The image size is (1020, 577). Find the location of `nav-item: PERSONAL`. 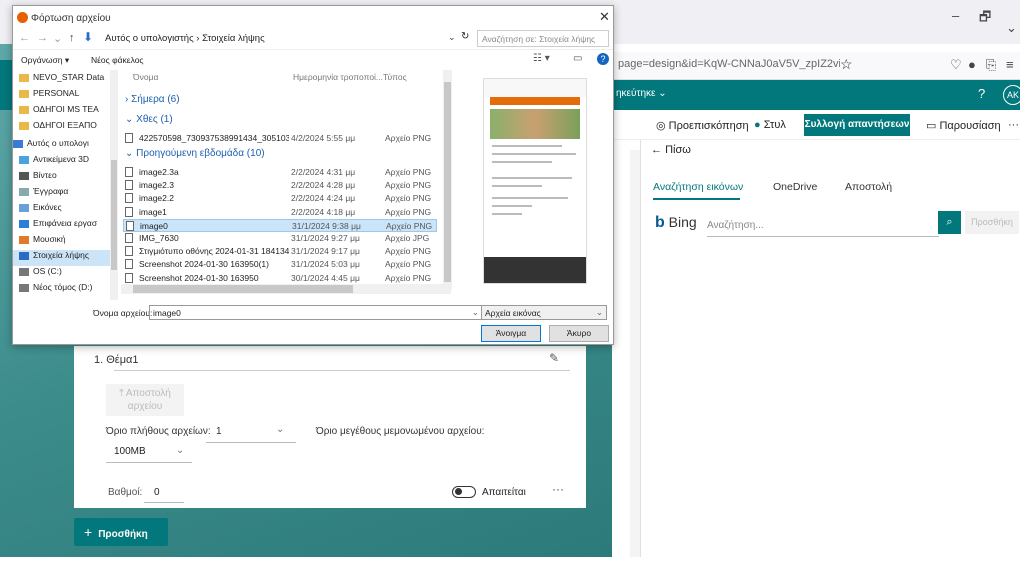

nav-item: PERSONAL is located at coordinates (65, 96).